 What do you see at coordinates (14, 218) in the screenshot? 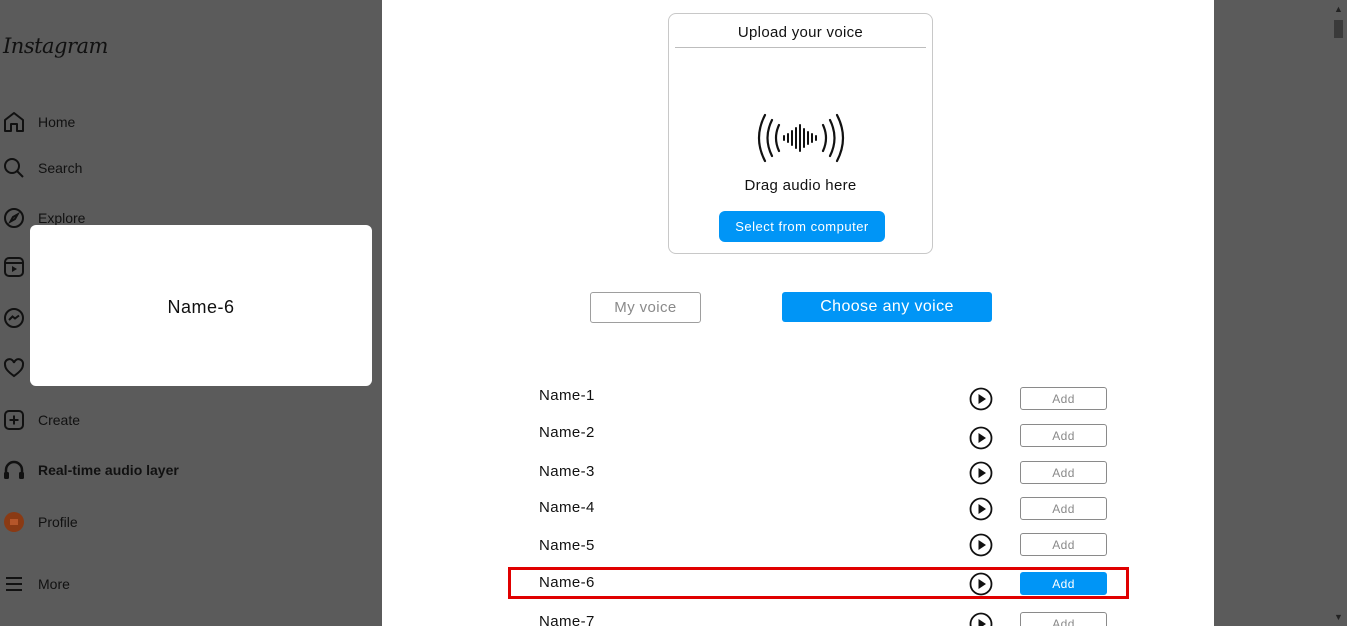
I see `compass-icon` at bounding box center [14, 218].